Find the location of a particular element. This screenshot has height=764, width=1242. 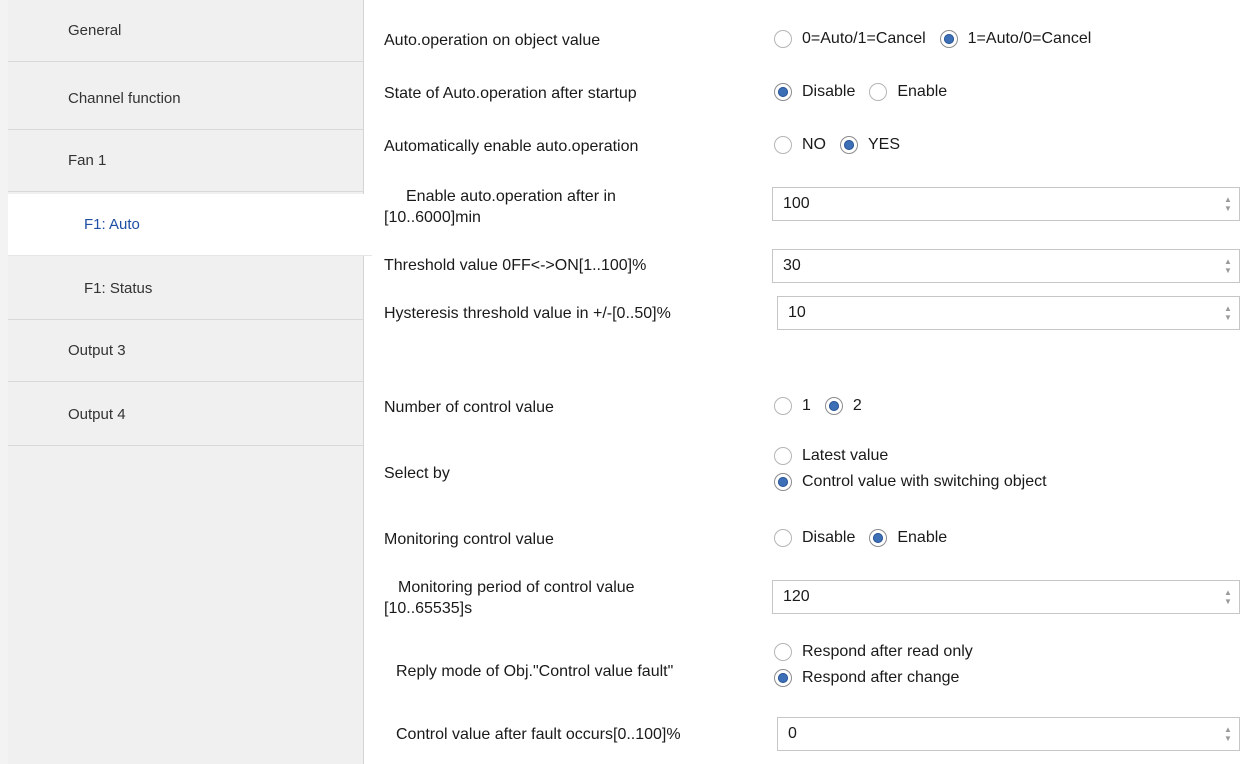

num-control-option-2: 2 is located at coordinates (843, 406).